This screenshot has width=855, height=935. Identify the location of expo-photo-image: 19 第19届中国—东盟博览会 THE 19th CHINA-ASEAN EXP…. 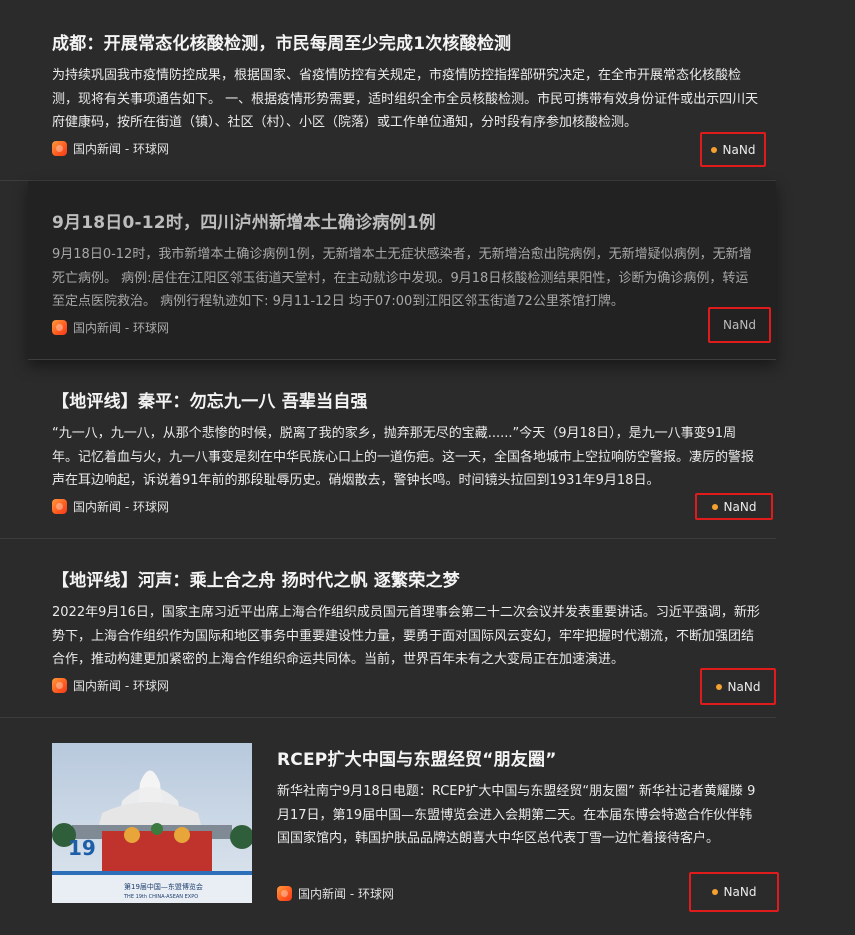
(152, 823).